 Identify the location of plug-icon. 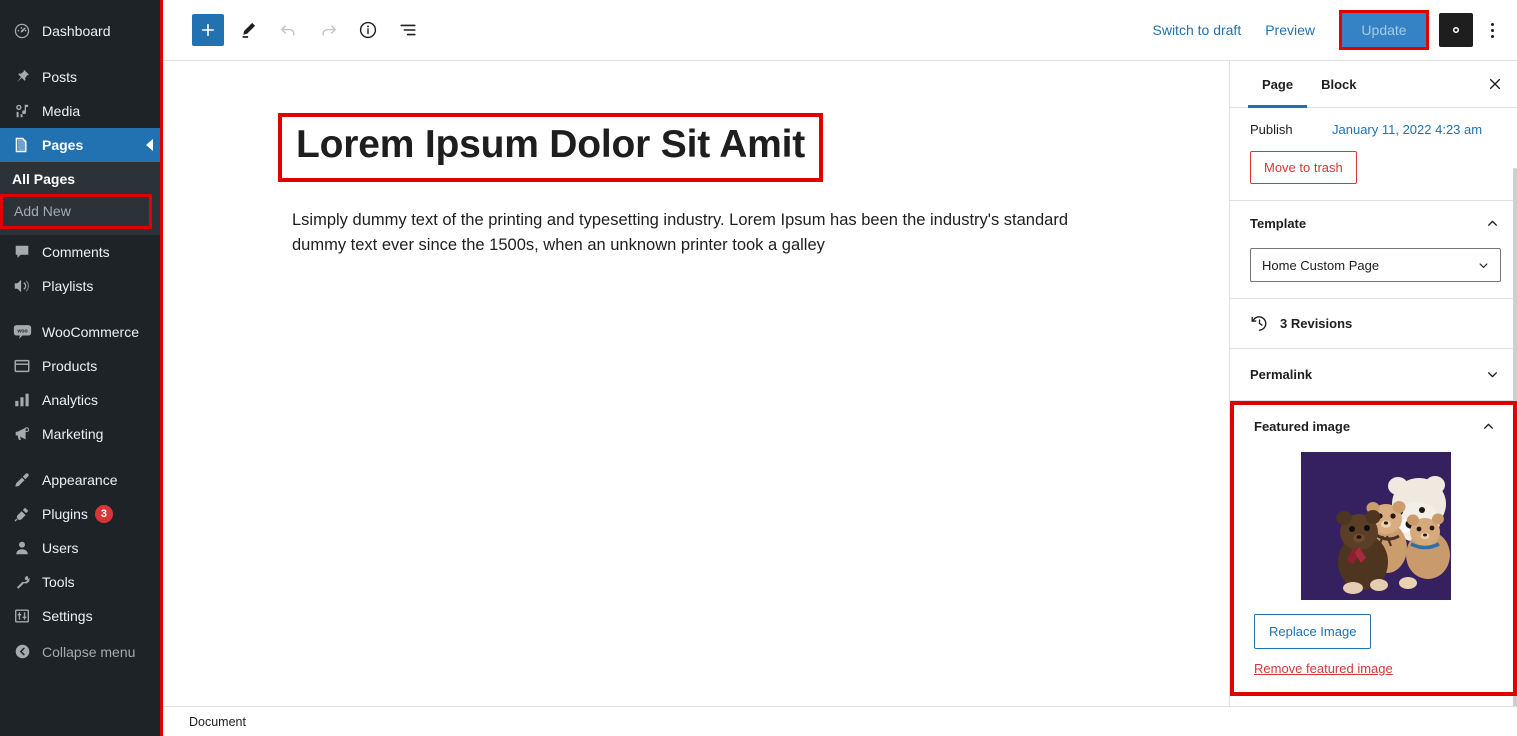
(22, 514).